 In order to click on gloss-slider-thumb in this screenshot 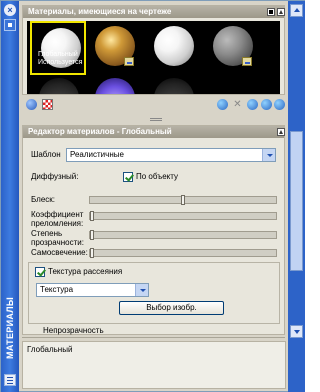, I will do `click(183, 200)`.